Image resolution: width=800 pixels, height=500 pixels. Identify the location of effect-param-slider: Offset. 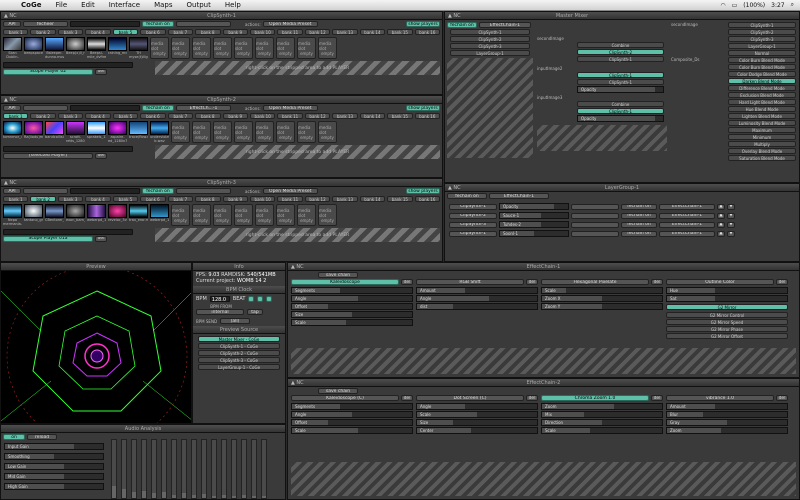
(352, 422).